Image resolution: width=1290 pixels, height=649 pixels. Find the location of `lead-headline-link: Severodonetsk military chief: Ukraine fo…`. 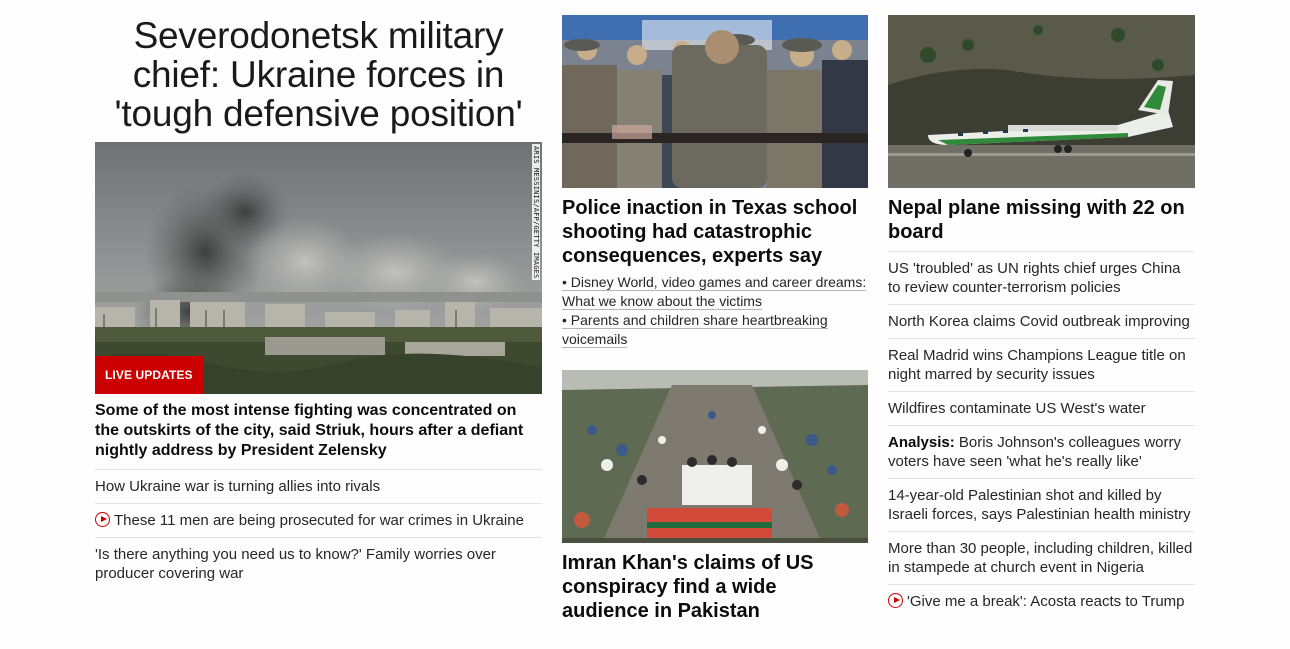

lead-headline-link: Severodonetsk military chief: Ukraine fo… is located at coordinates (319, 74).